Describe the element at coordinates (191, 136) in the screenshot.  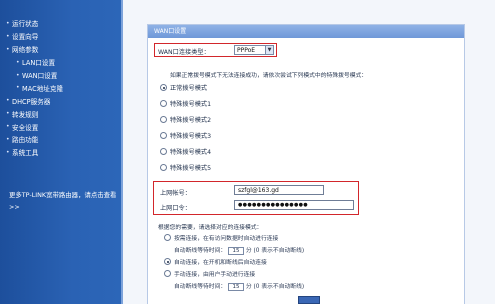
I see `dial-mode-label: 特殊拨号模式3` at that location.